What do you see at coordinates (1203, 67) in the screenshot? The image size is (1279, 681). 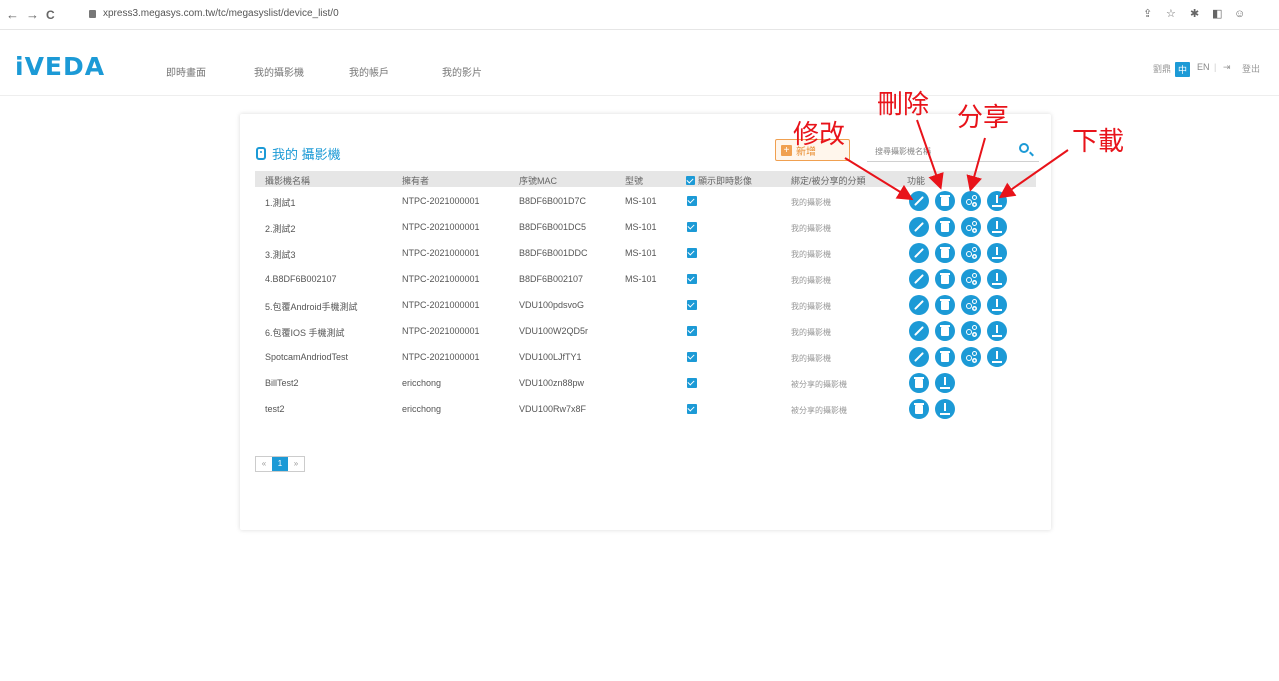 I see `lang-en-button: EN` at bounding box center [1203, 67].